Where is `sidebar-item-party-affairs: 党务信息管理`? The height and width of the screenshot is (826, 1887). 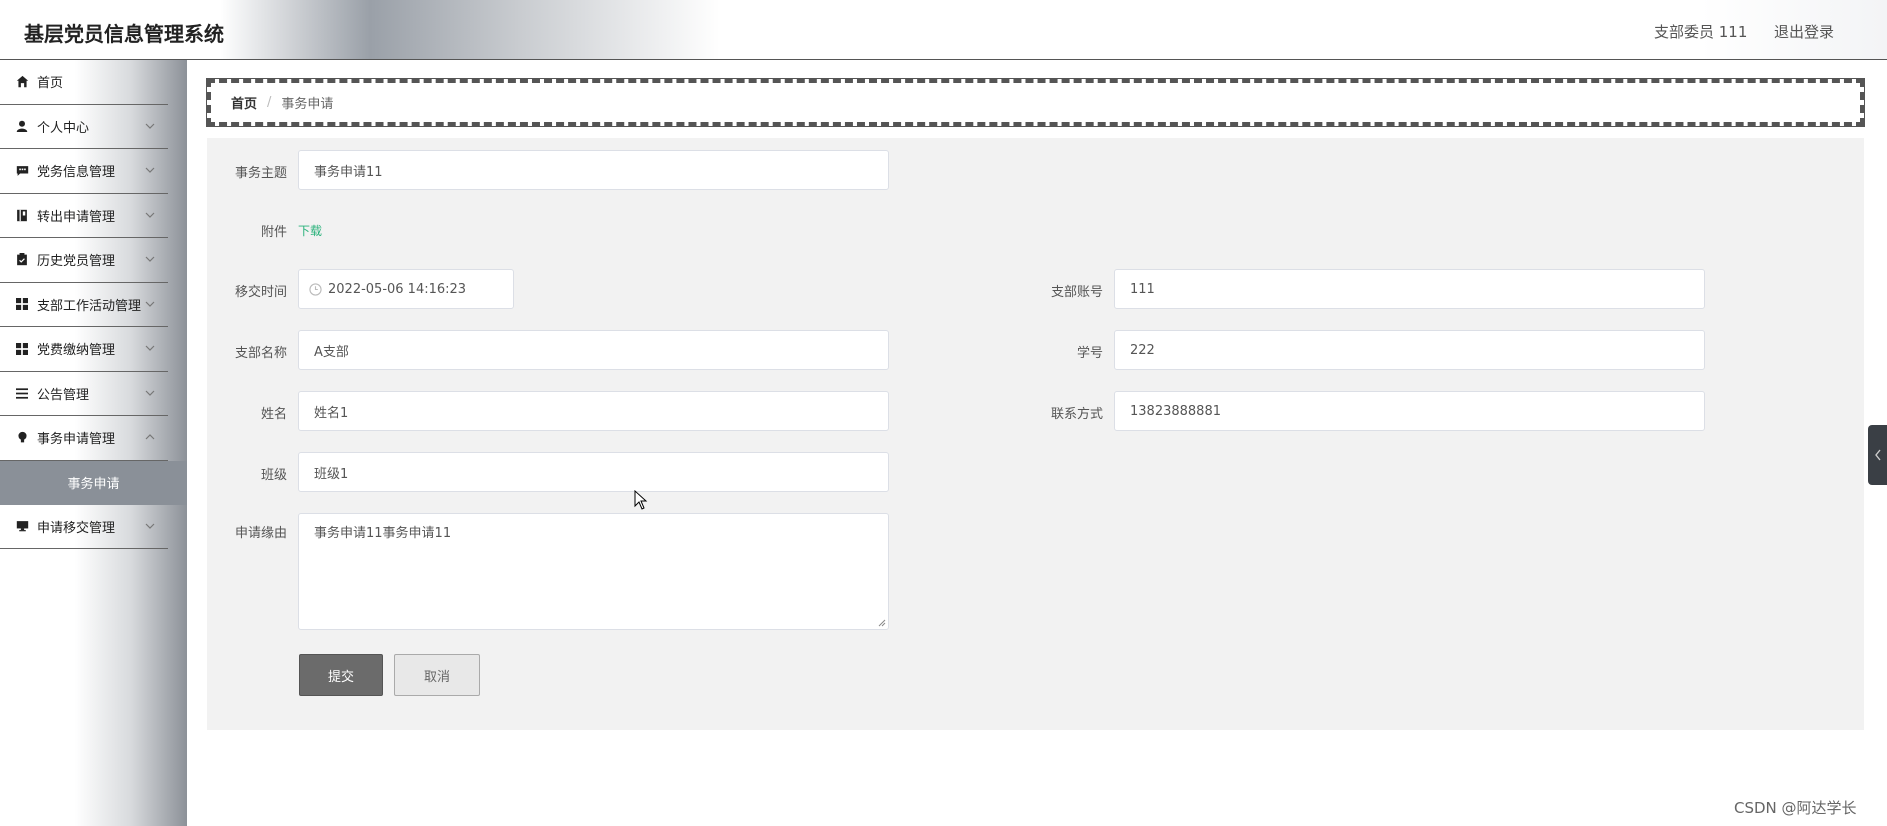 sidebar-item-party-affairs: 党务信息管理 is located at coordinates (84, 171).